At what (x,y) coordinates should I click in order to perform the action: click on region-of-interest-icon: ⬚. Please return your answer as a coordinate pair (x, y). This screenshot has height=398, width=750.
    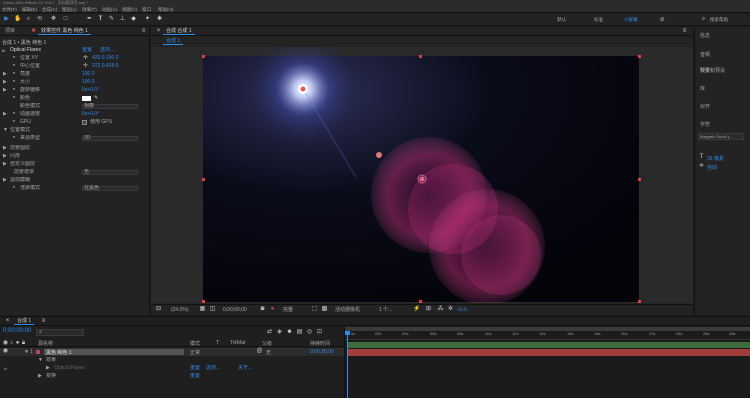
    Looking at the image, I should click on (314, 309).